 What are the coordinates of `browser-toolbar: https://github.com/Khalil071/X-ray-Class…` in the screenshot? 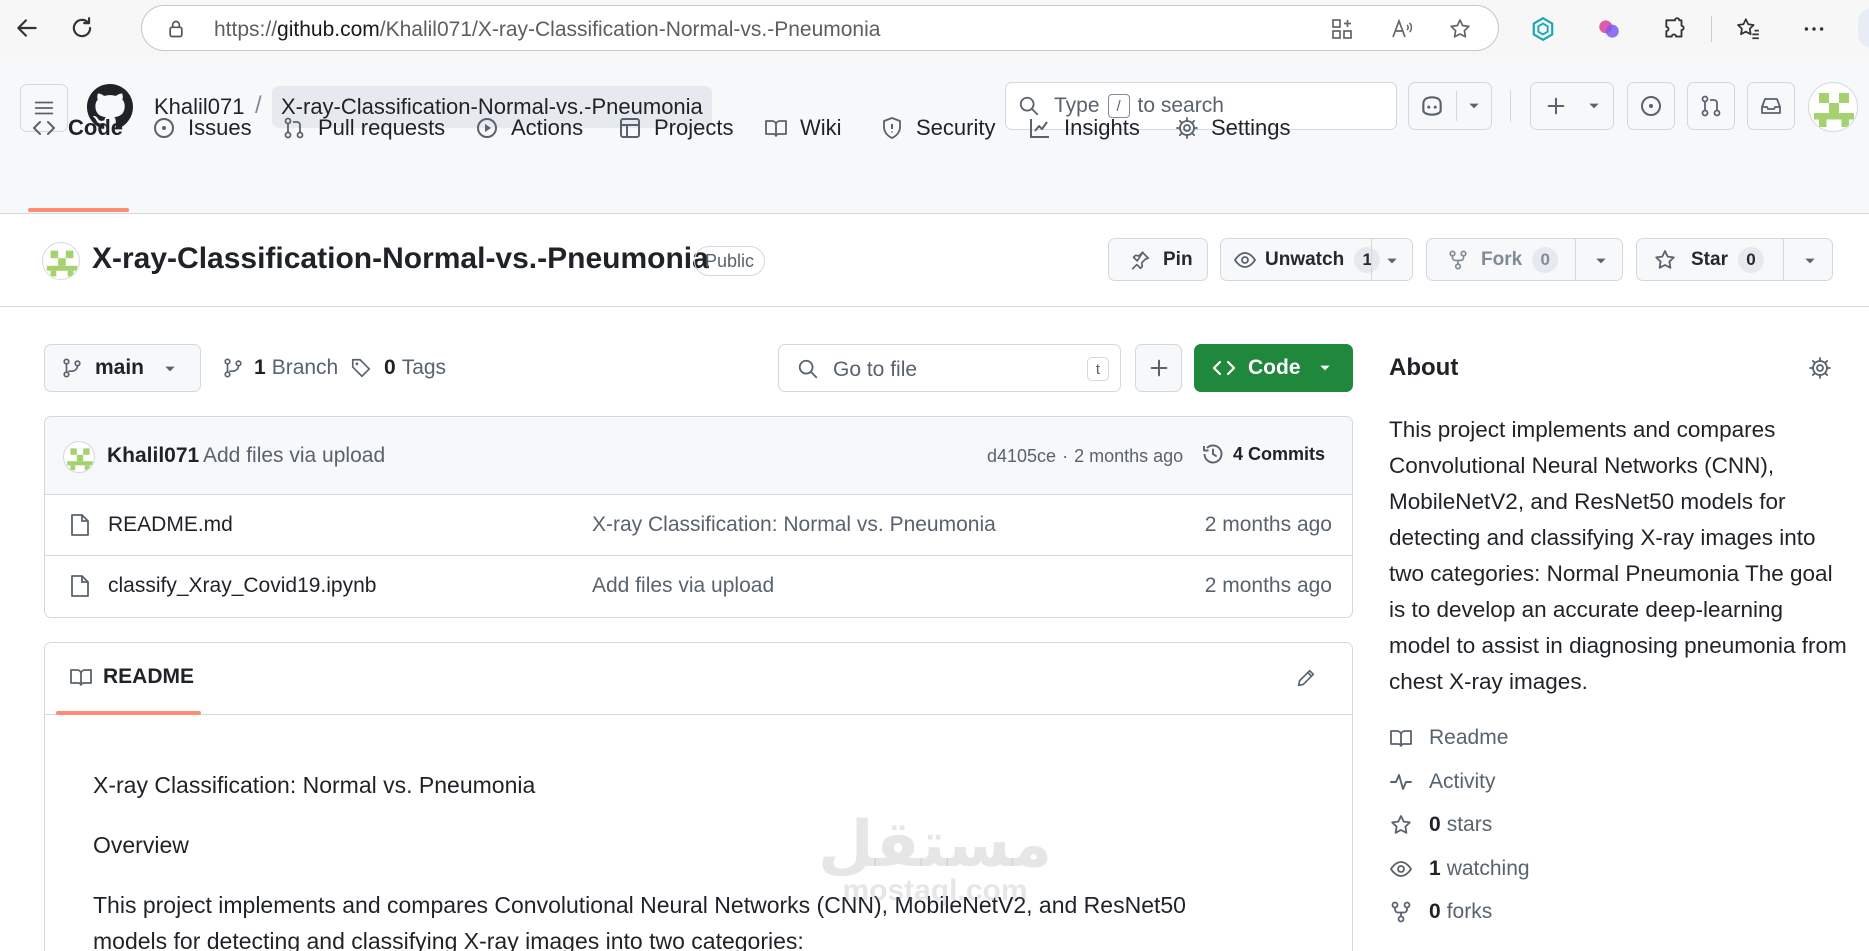 It's located at (934, 28).